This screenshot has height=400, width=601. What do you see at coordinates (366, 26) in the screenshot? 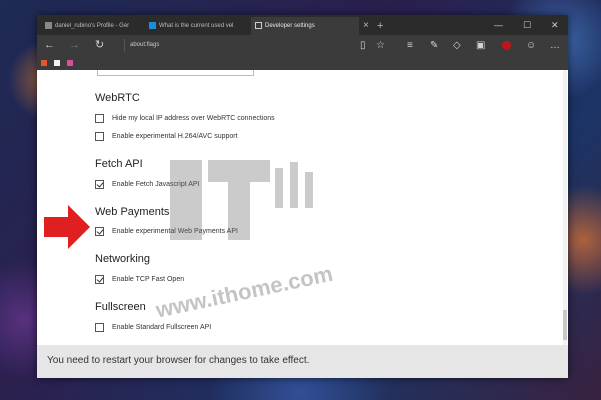
I see `tab-close-icon: ×` at bounding box center [366, 26].